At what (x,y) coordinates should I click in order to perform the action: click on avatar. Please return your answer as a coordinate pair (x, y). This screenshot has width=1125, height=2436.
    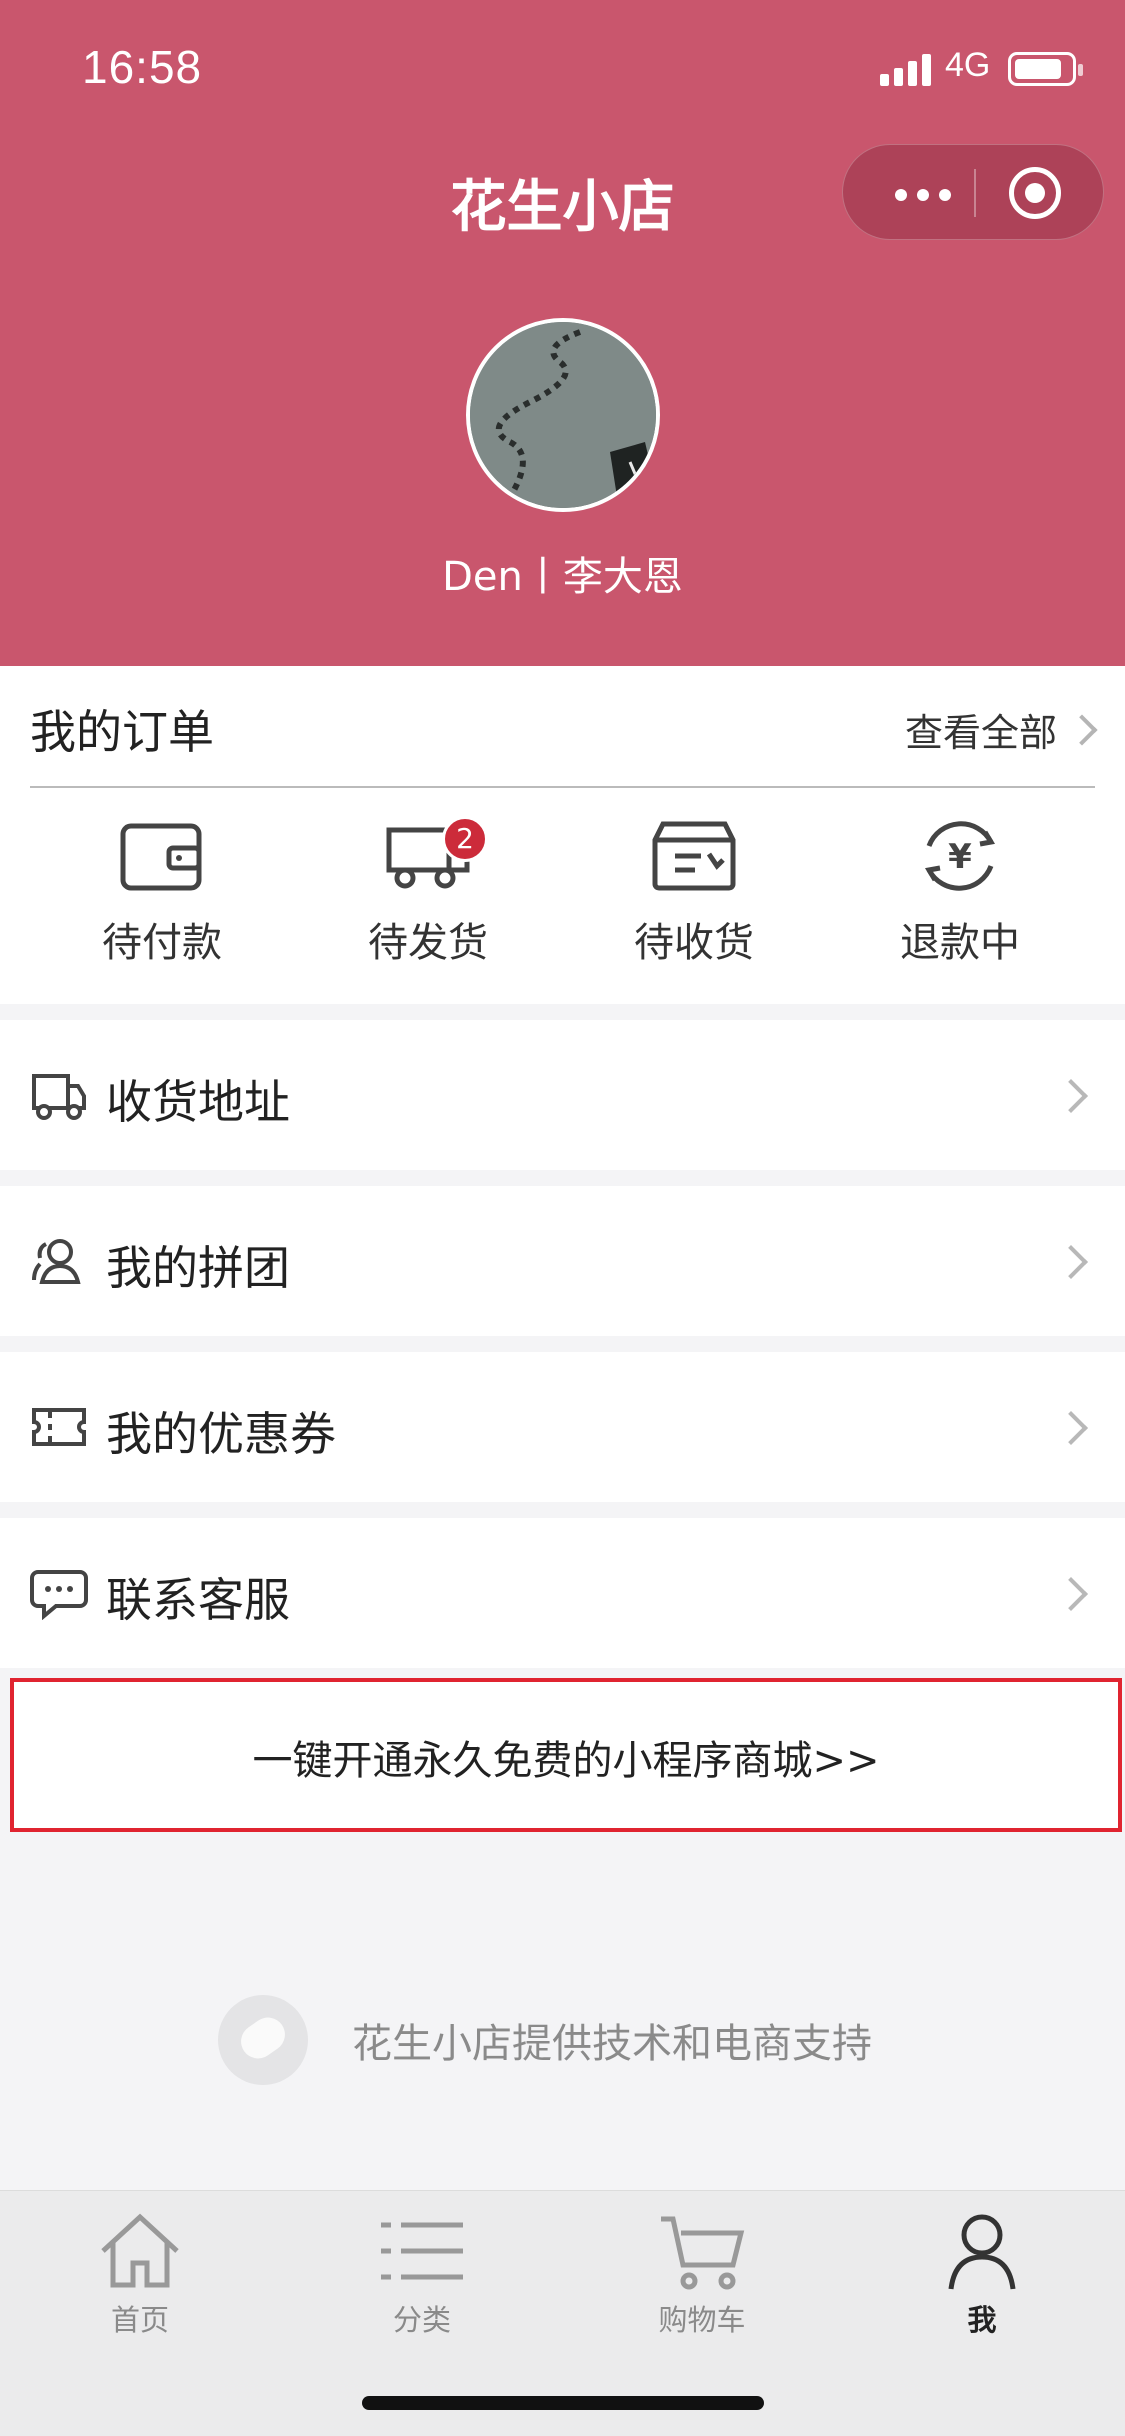
    Looking at the image, I should click on (563, 415).